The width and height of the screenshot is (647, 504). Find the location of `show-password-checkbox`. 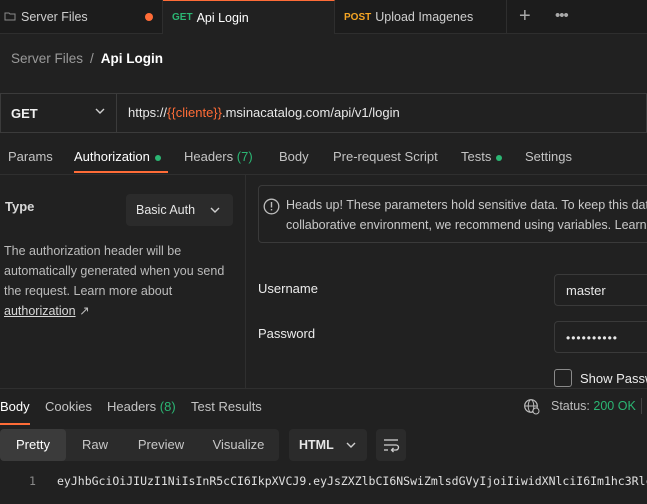

show-password-checkbox is located at coordinates (563, 378).